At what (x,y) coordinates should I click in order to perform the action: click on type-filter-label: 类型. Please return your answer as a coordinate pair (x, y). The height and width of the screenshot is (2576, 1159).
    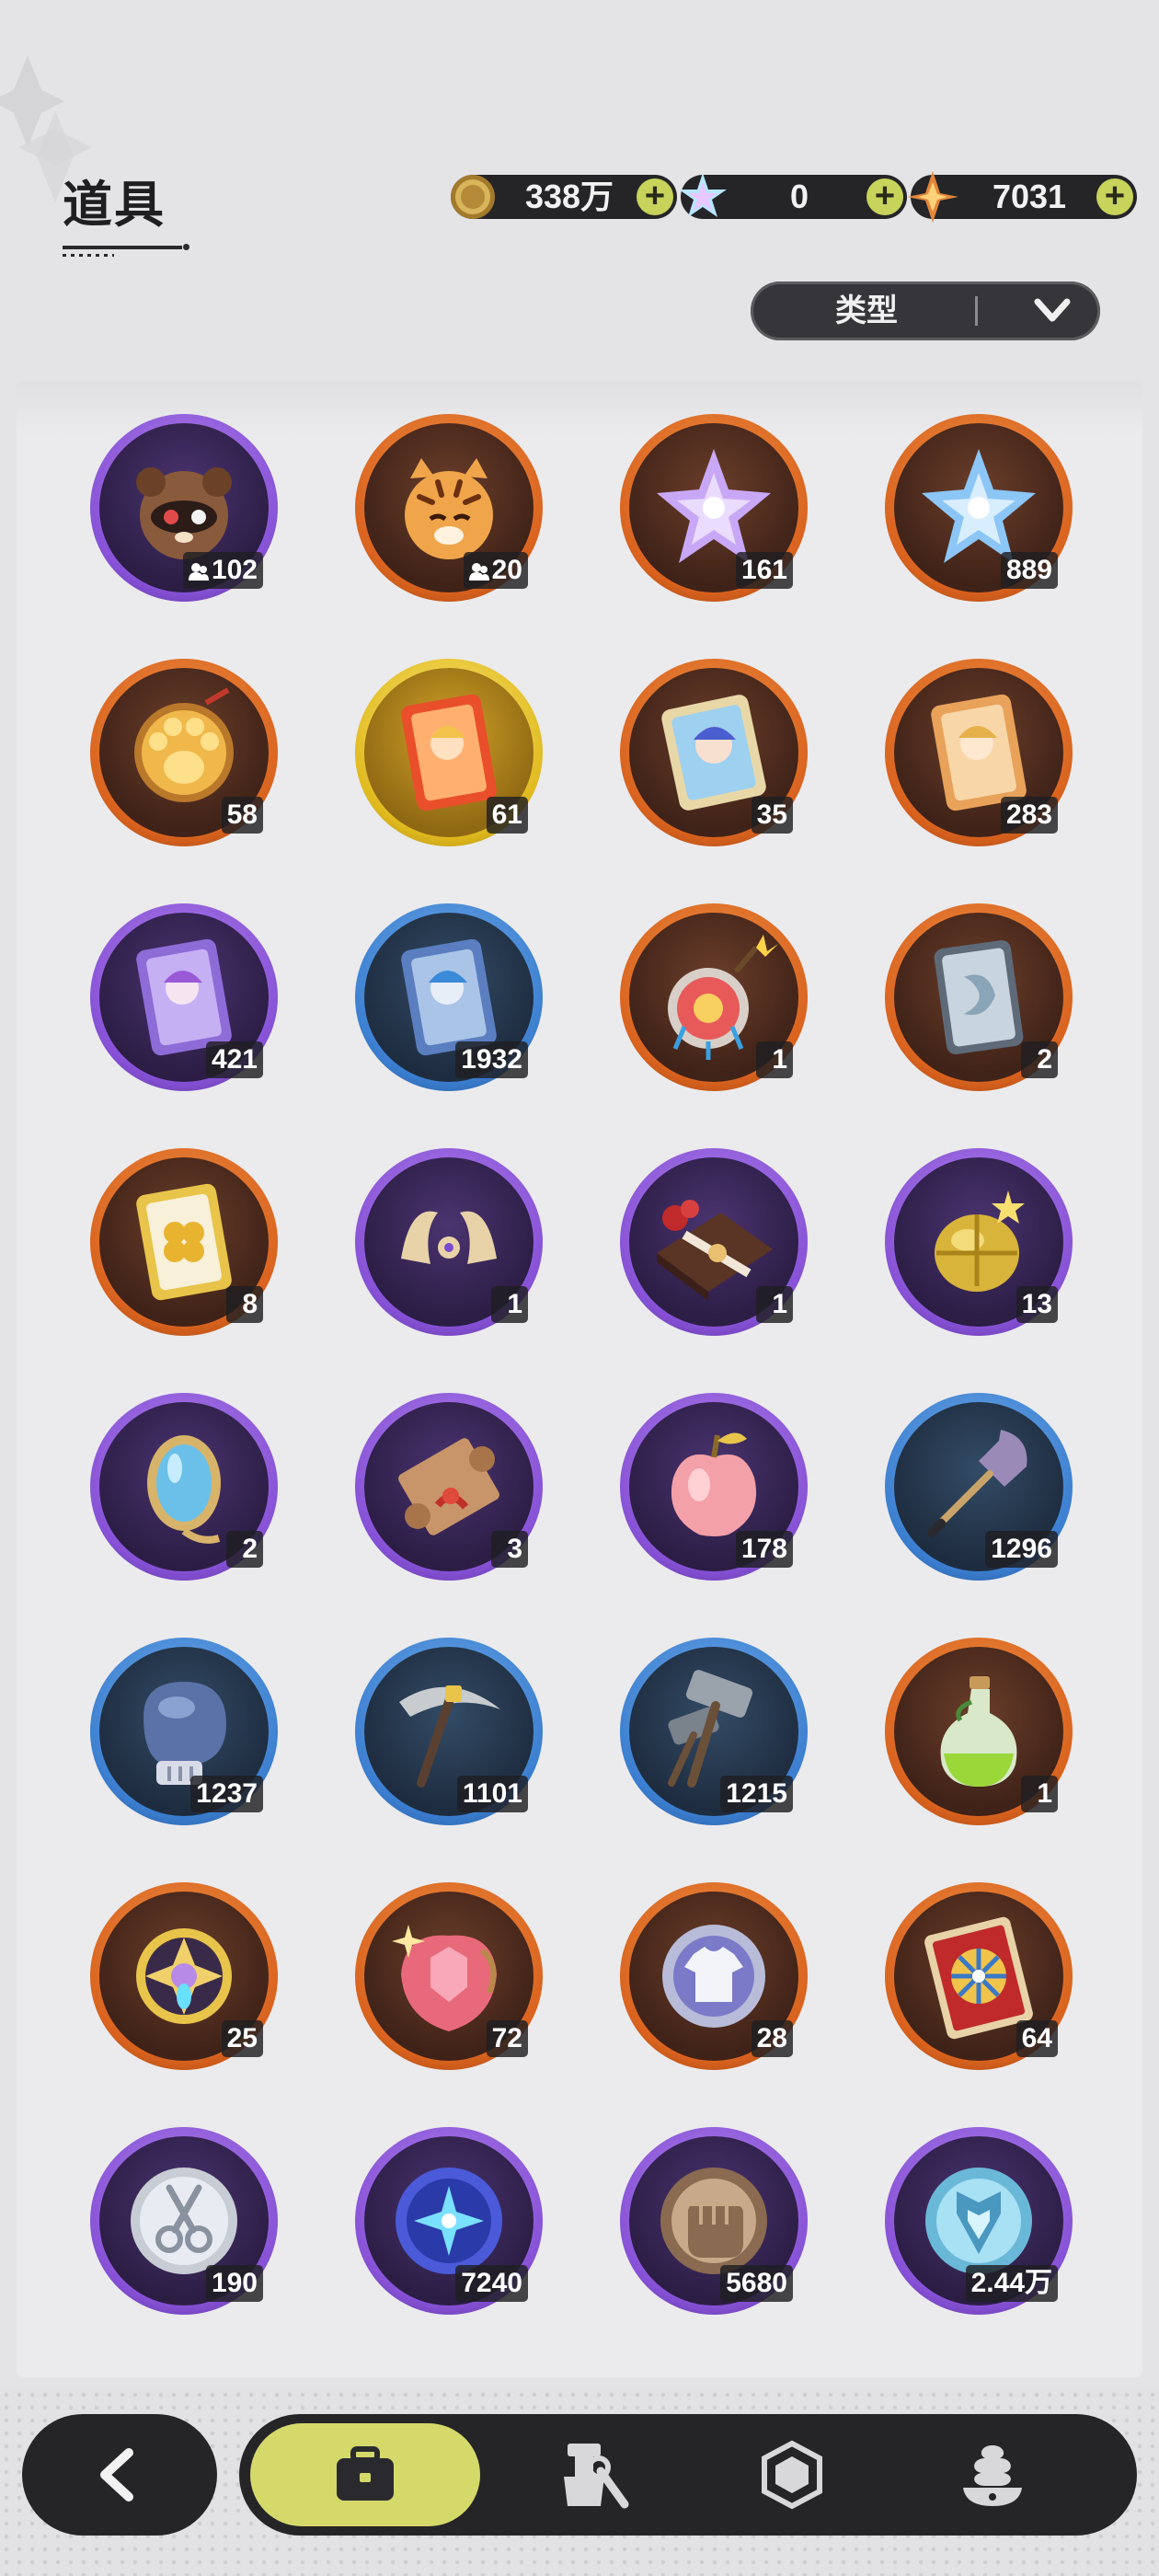
    Looking at the image, I should click on (866, 311).